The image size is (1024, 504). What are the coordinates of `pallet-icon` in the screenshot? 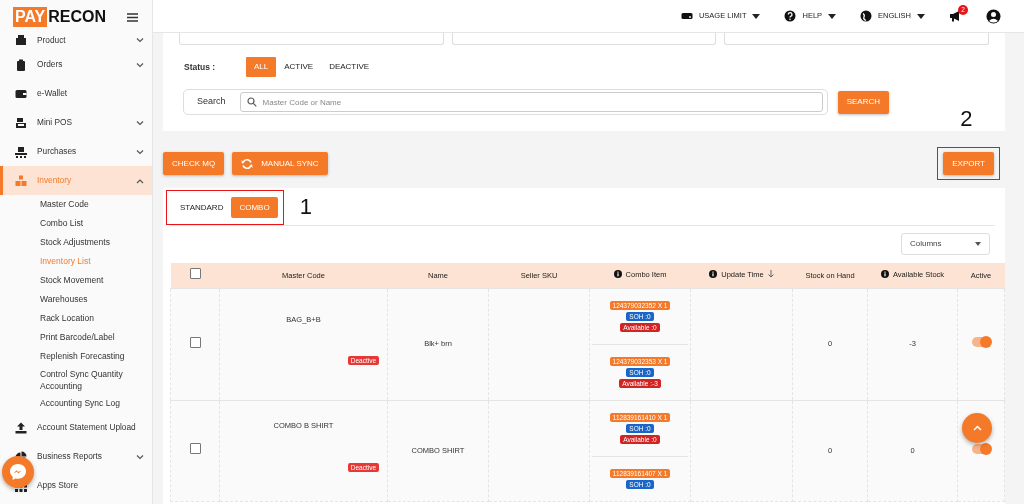 It's located at (21, 151).